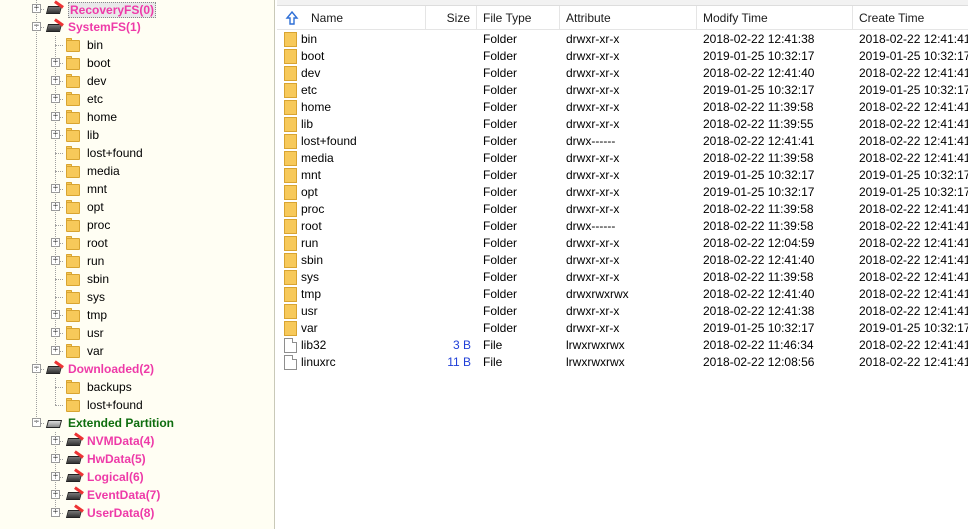  Describe the element at coordinates (97, 243) in the screenshot. I see `tree-node-label: root` at that location.